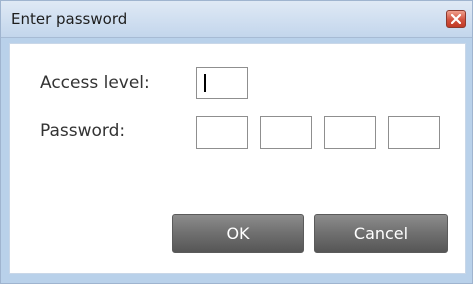  Describe the element at coordinates (83, 131) in the screenshot. I see `password-label: Password:` at that location.